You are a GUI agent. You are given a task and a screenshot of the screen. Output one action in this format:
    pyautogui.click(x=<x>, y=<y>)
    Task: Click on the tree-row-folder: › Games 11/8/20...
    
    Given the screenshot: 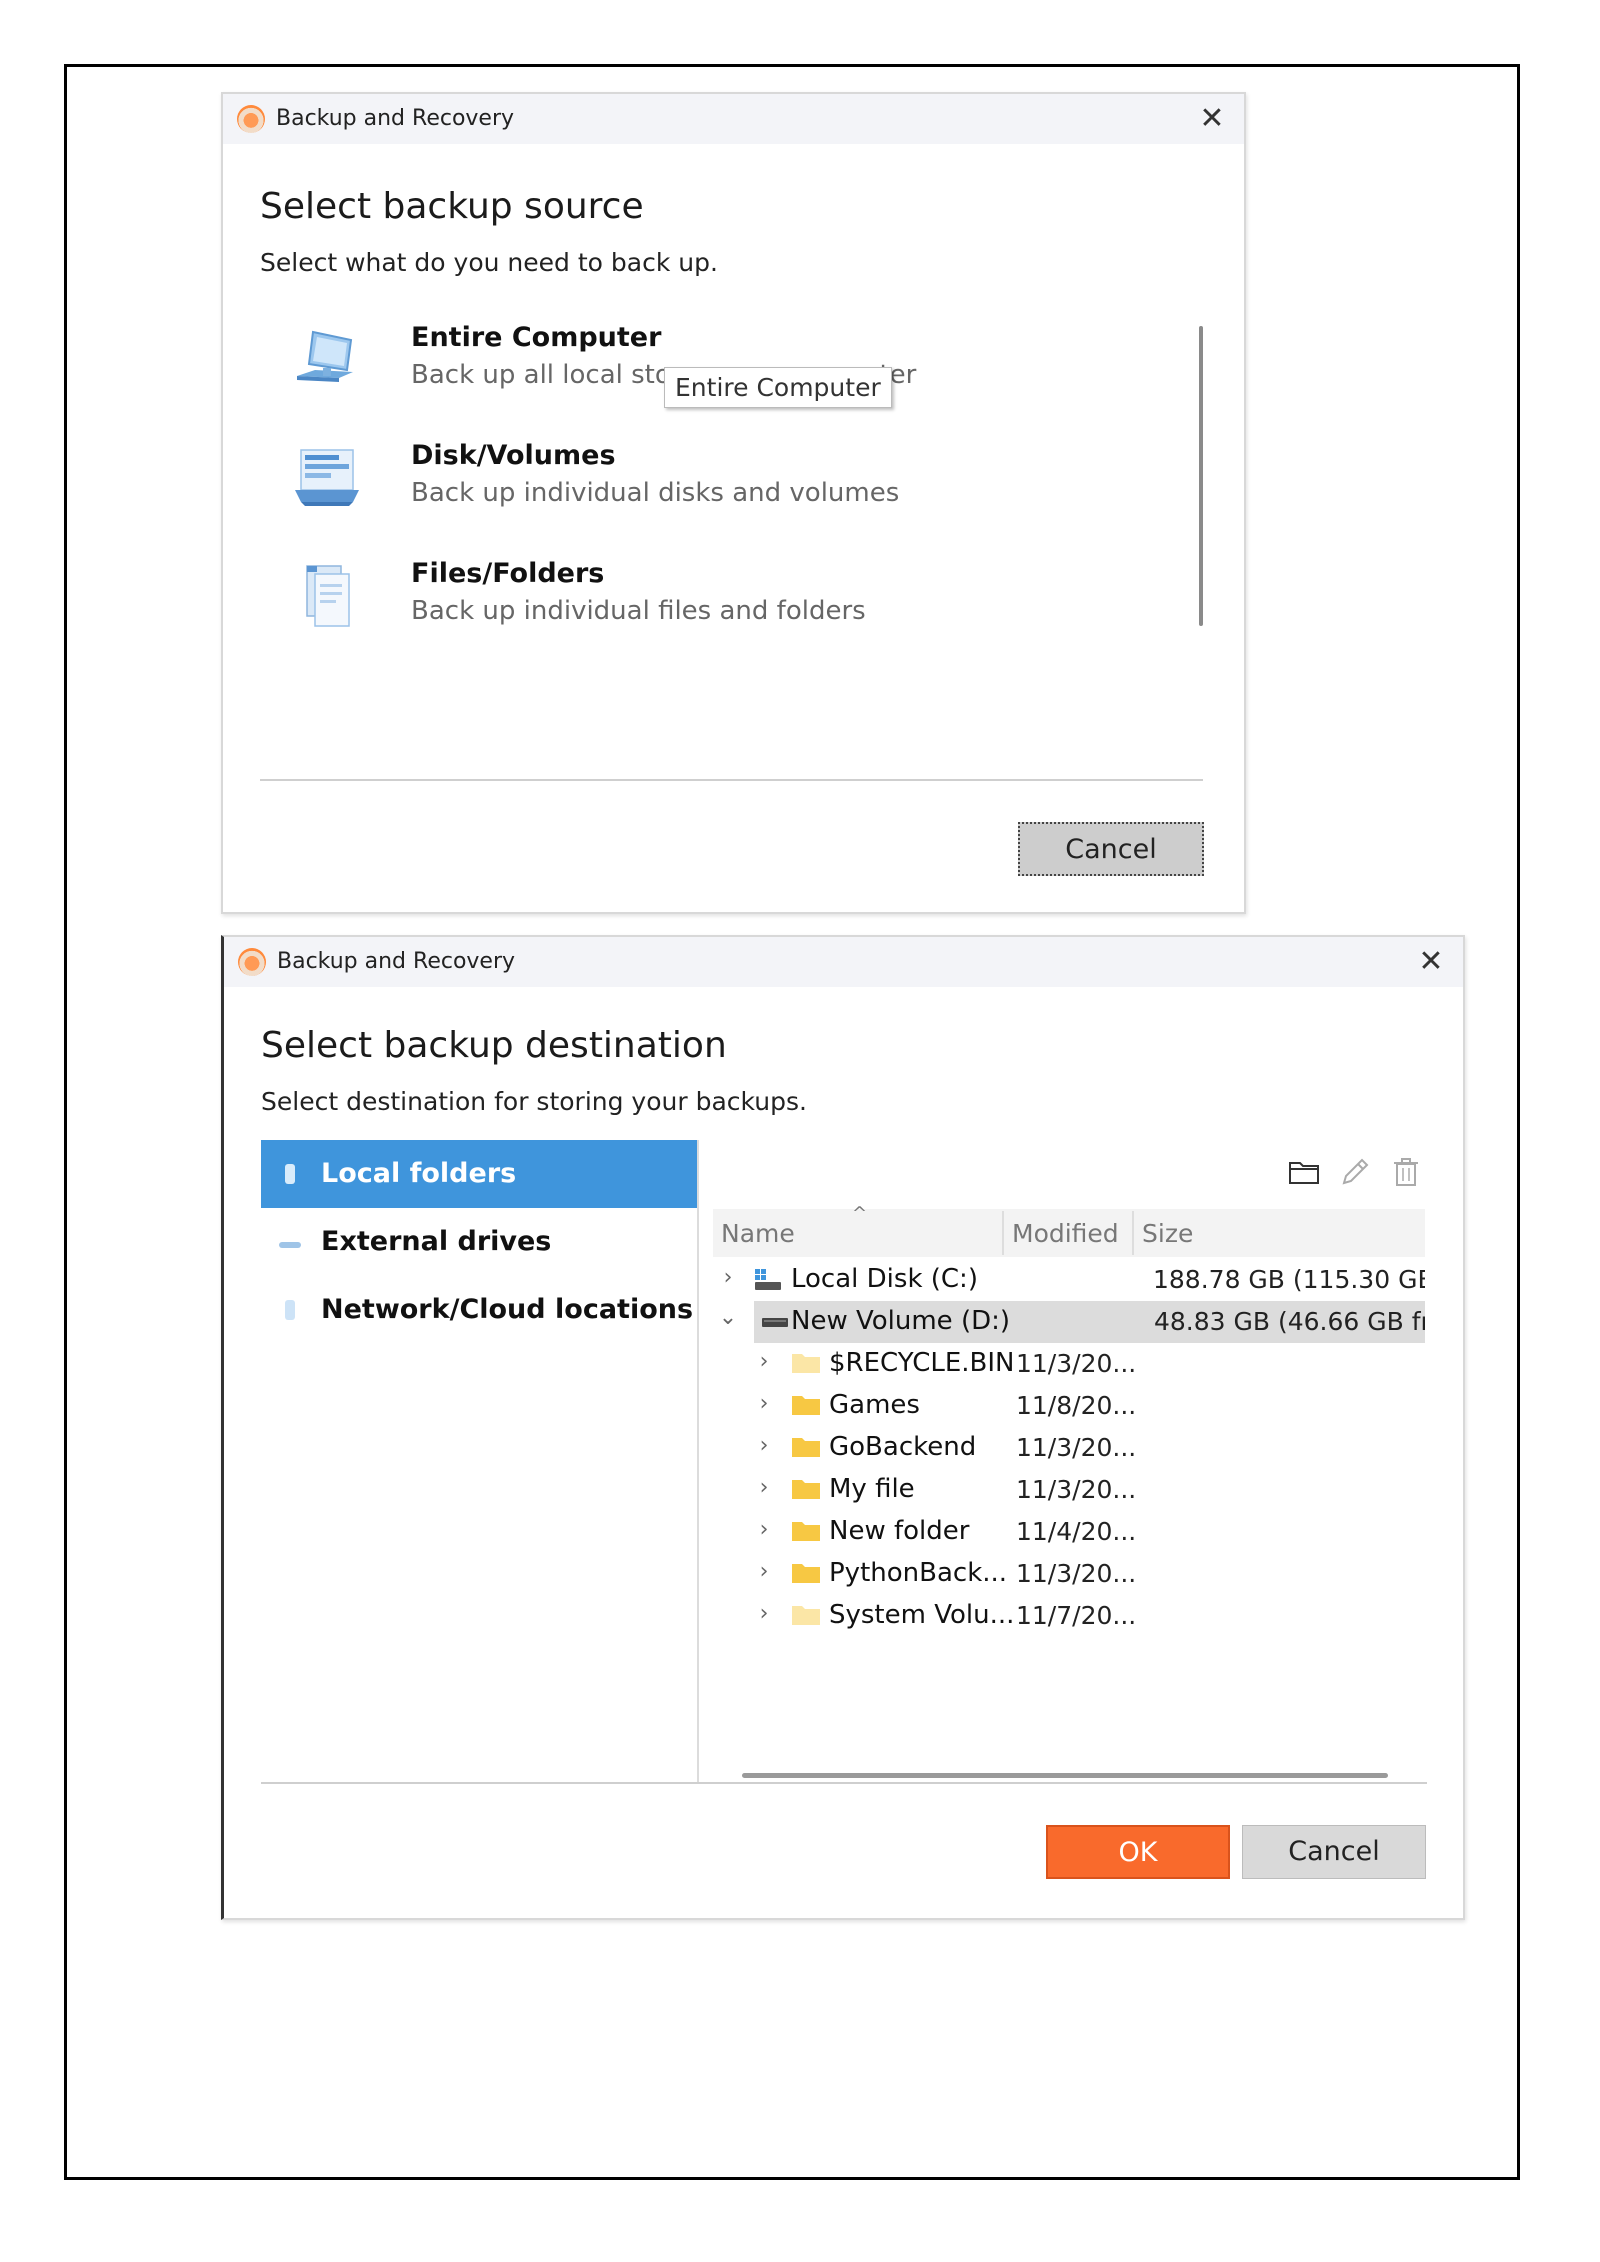 What is the action you would take?
    pyautogui.click(x=1069, y=1406)
    